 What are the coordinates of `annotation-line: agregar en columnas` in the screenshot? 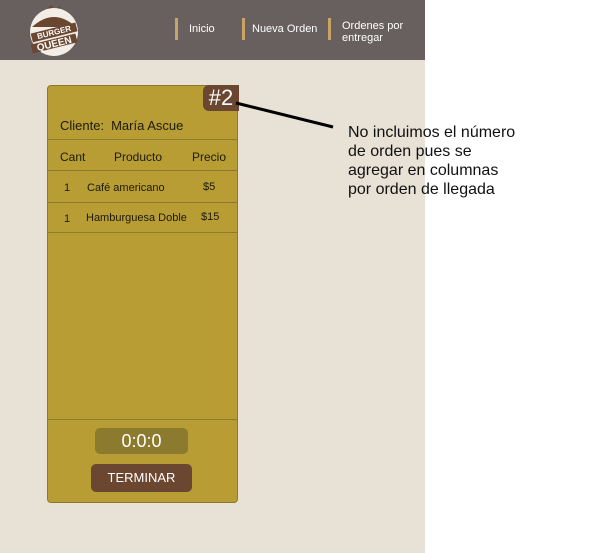 It's located at (423, 170).